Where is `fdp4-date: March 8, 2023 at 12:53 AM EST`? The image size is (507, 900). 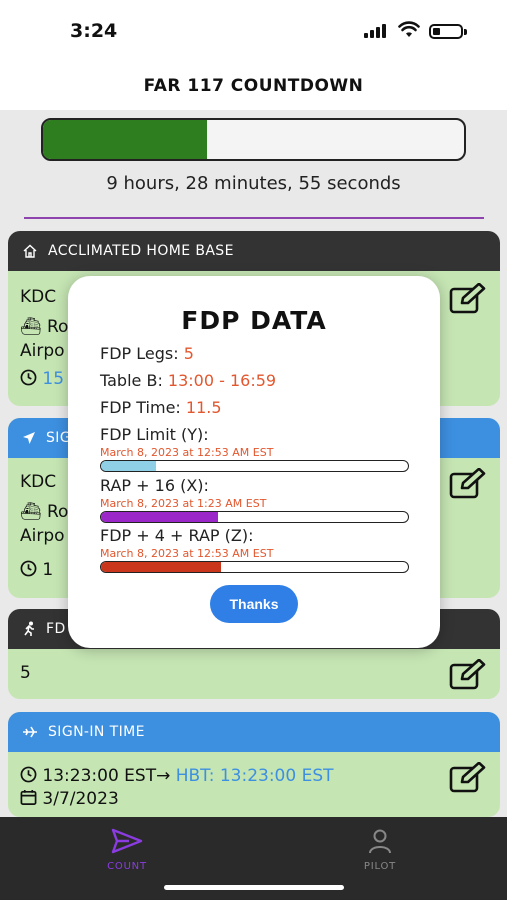 fdp4-date: March 8, 2023 at 12:53 AM EST is located at coordinates (187, 553).